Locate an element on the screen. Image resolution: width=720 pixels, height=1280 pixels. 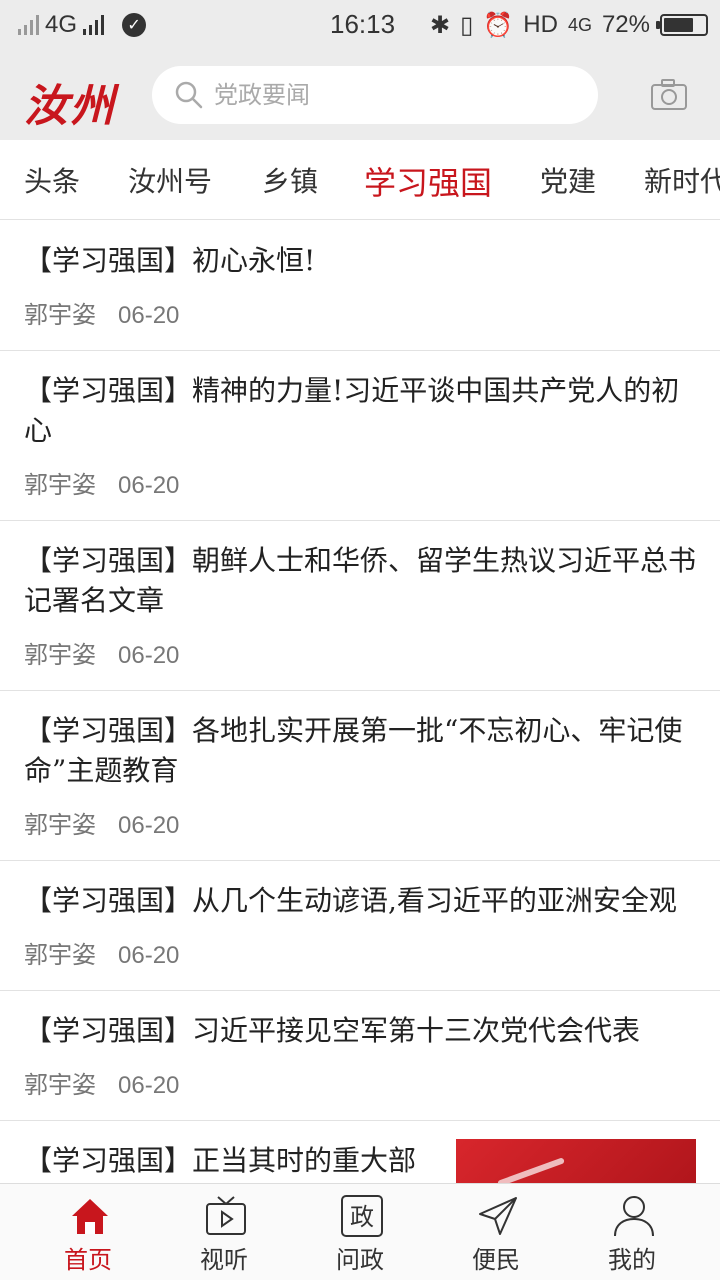
tab-towns: 乡镇 is located at coordinates (290, 180).